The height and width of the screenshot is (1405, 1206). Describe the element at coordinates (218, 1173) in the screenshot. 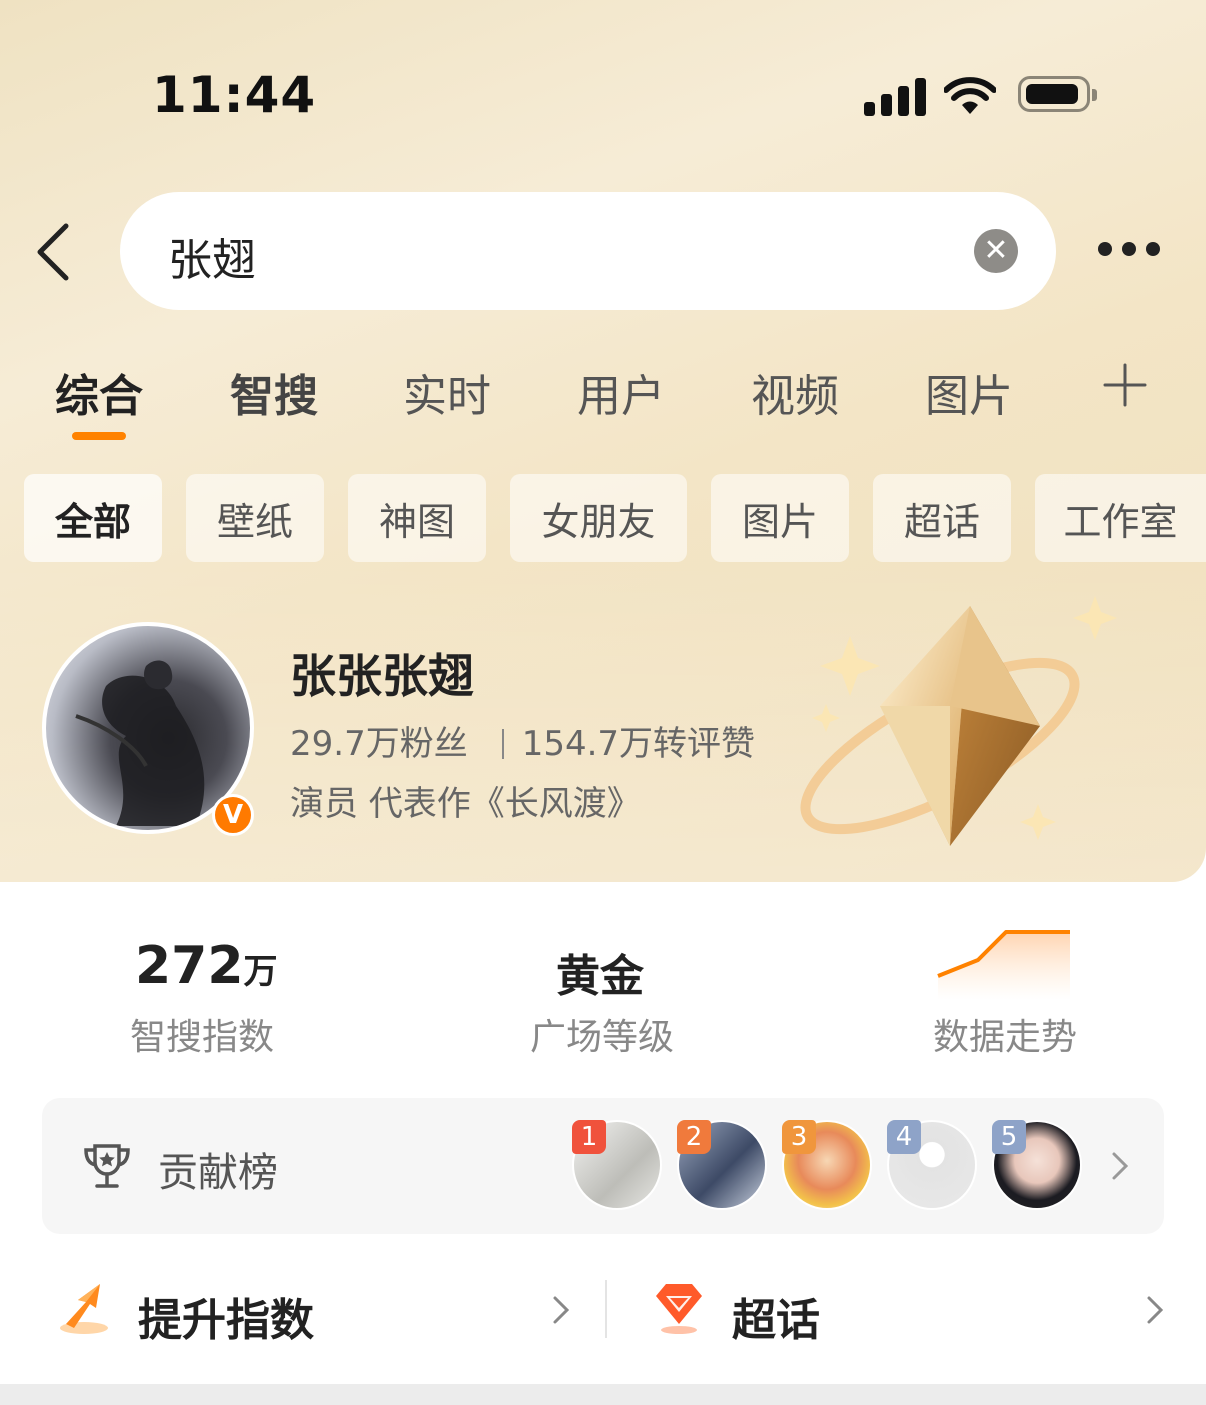

I see `contribution-label: 贡献榜` at that location.